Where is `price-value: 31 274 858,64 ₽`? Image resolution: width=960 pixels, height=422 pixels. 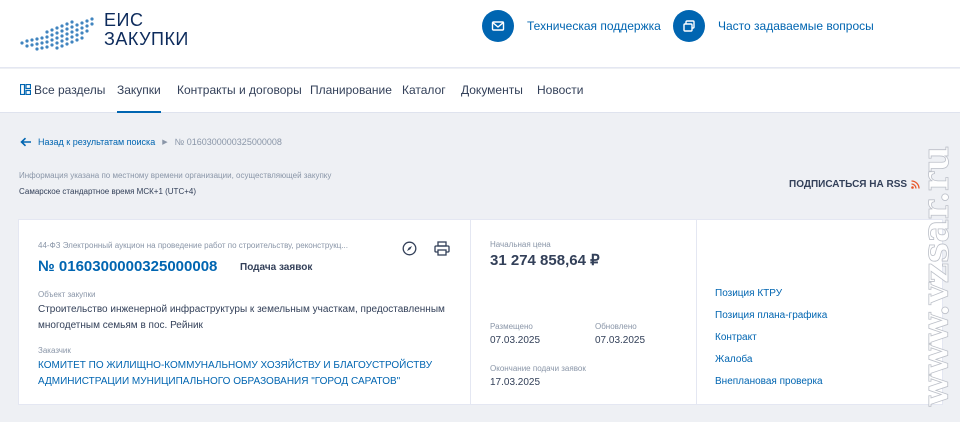 price-value: 31 274 858,64 ₽ is located at coordinates (545, 260).